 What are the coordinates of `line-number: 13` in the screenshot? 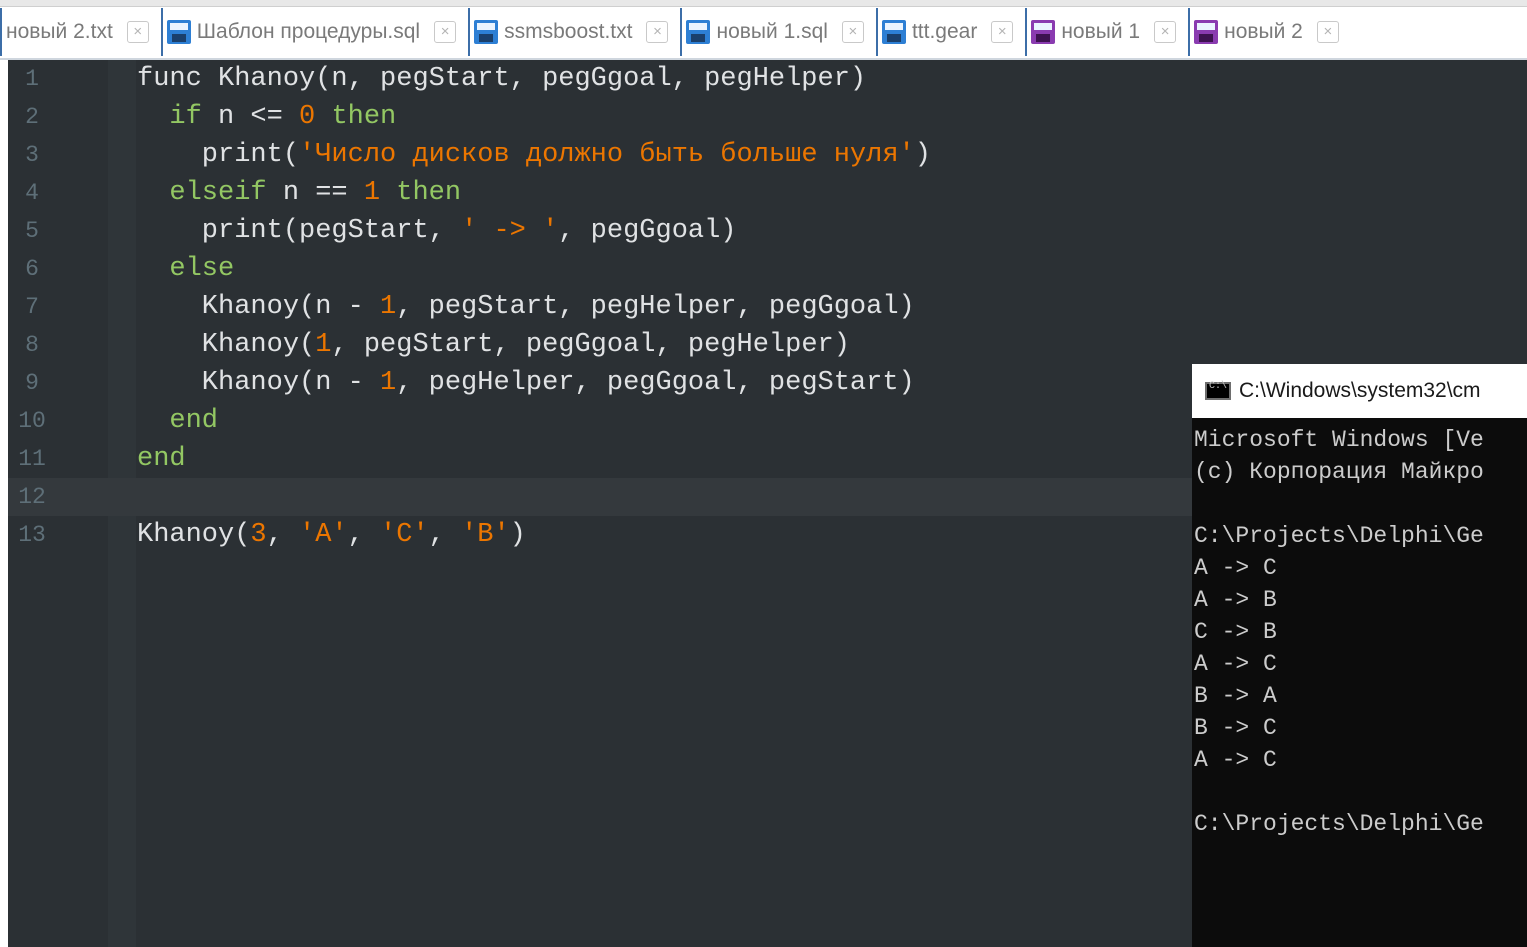 It's located at (32, 535).